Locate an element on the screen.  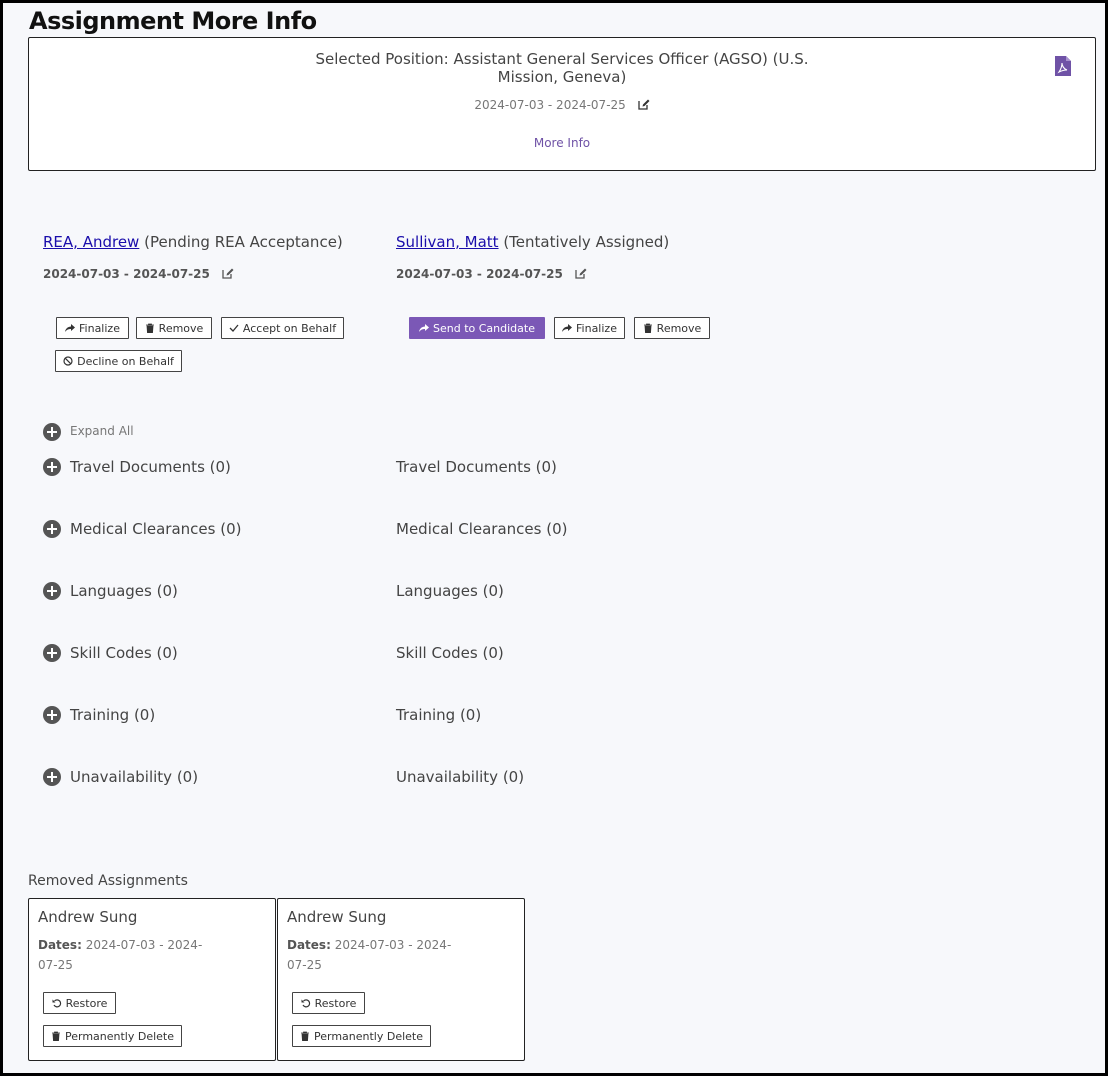
position-dates: 2024-07-03 - 2024-07-25 is located at coordinates (562, 105).